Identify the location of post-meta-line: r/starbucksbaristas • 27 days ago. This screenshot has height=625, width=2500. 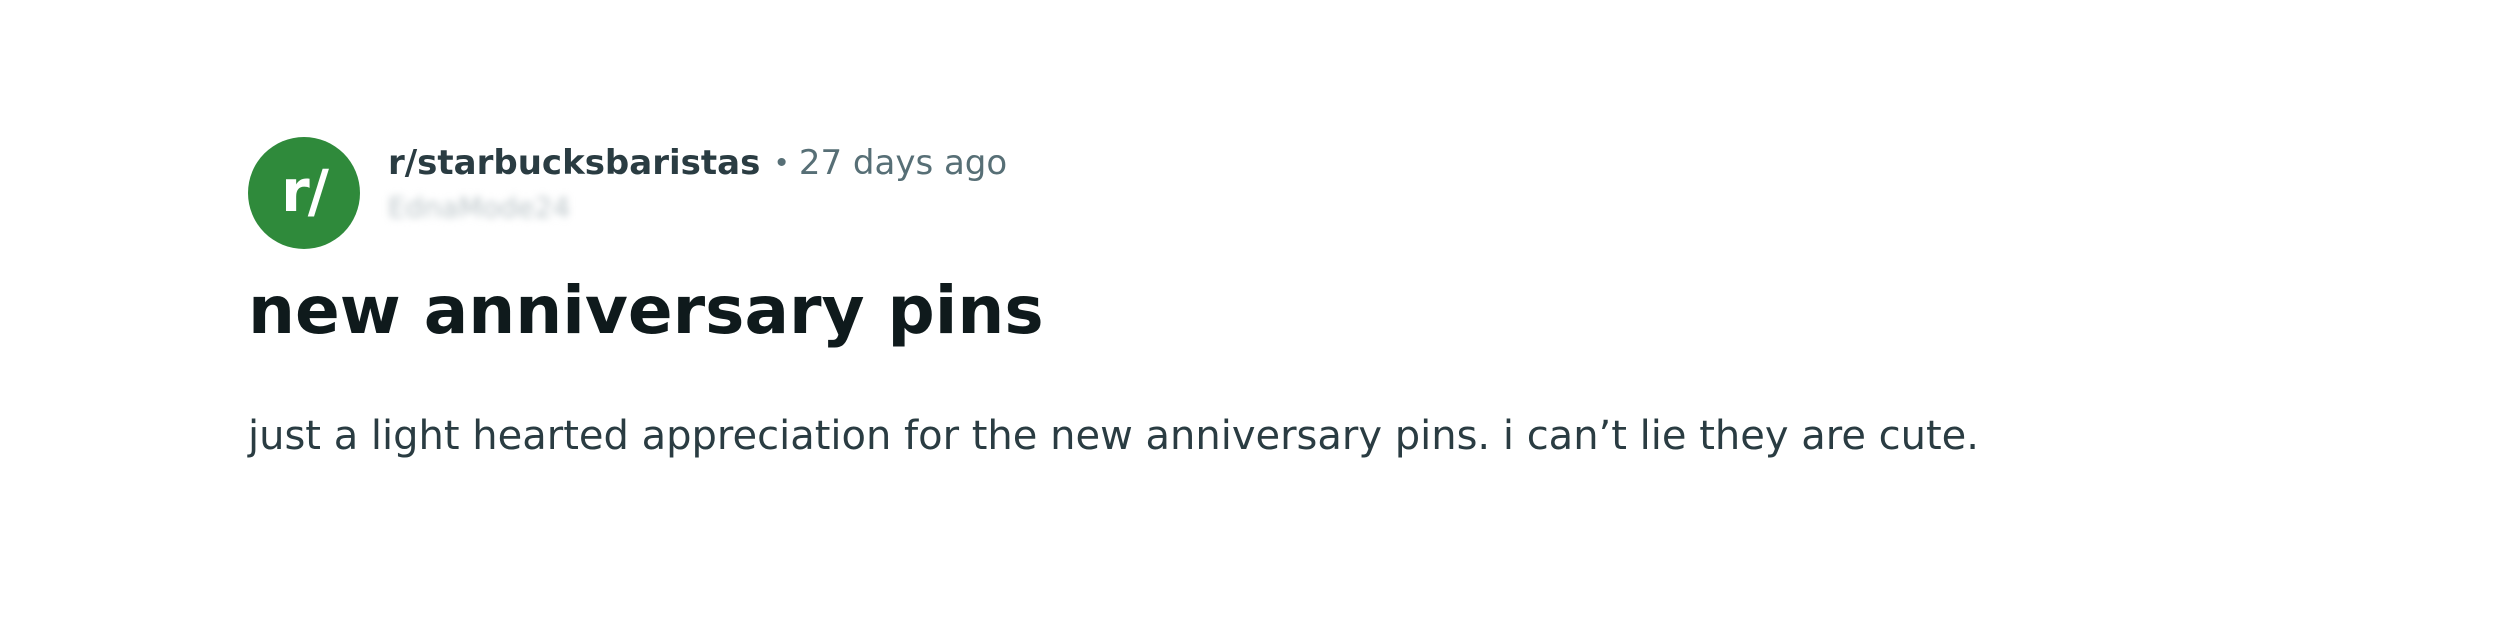
(697, 163).